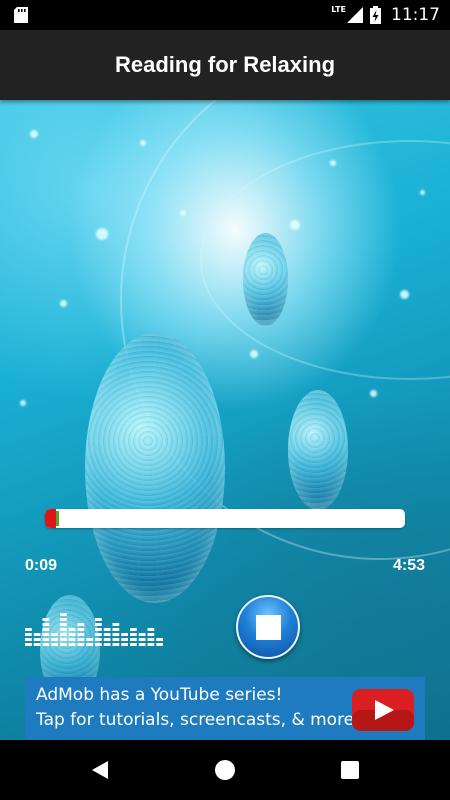 The image size is (450, 800). I want to click on back-icon, so click(100, 770).